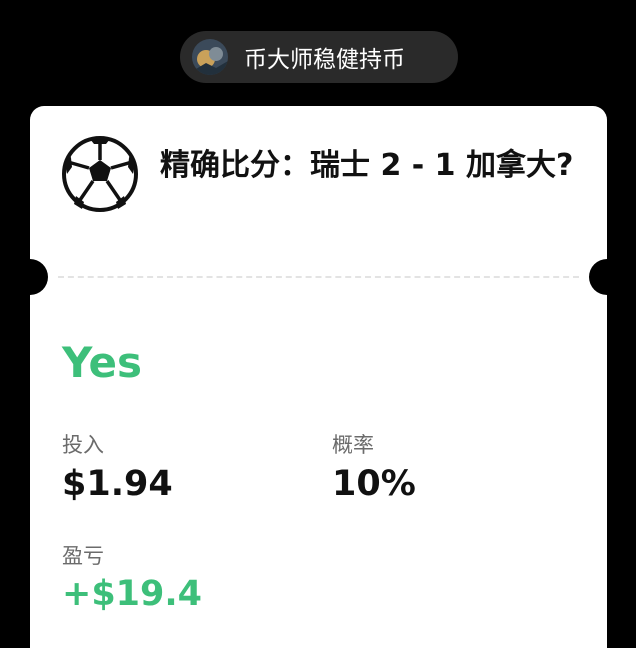 This screenshot has height=648, width=636. What do you see at coordinates (83, 445) in the screenshot?
I see `invest-label: 投入` at bounding box center [83, 445].